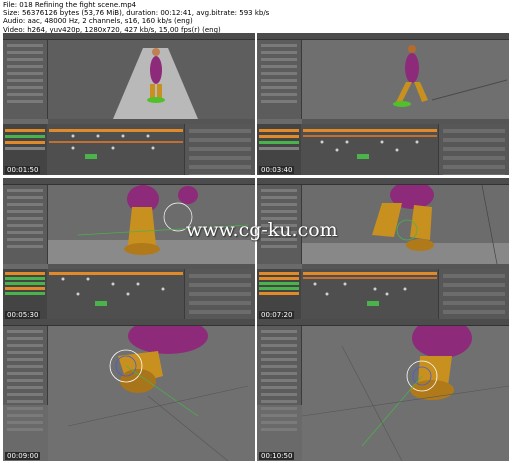 The image size is (512, 463). I want to click on timecode: 00:03:40, so click(277, 170).